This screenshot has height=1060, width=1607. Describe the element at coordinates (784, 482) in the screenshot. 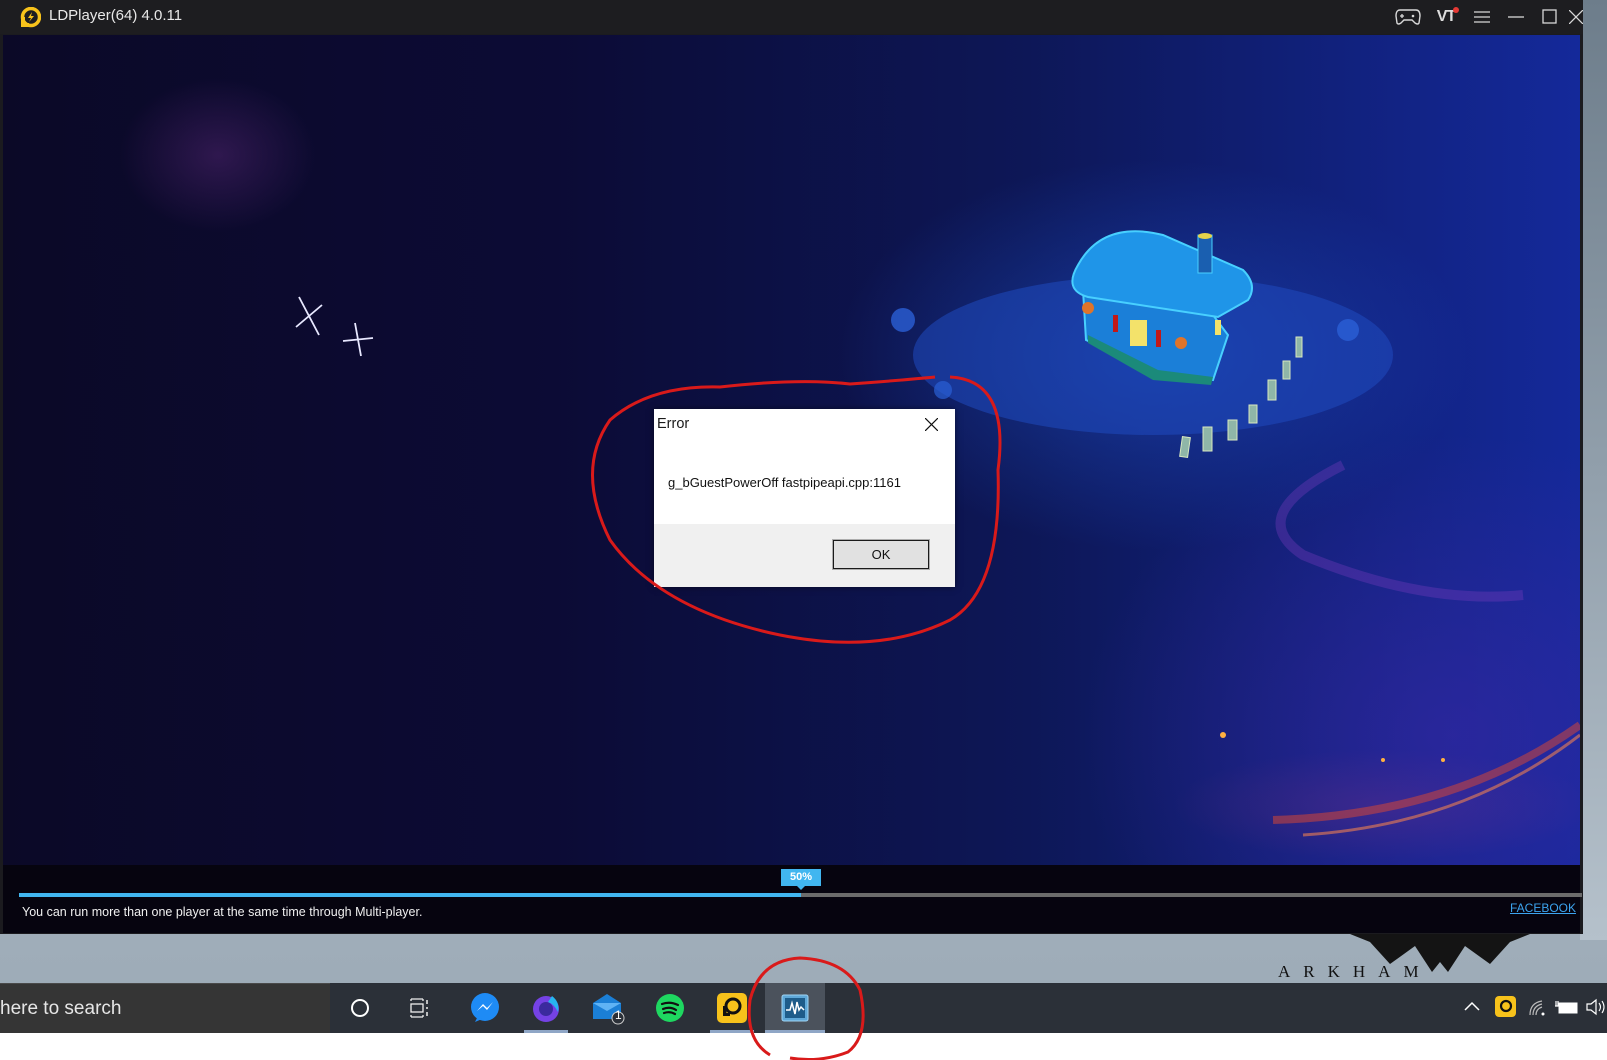

I see `error-message: g_bGuestPowerOff fastpipeapi.cpp:1161` at that location.